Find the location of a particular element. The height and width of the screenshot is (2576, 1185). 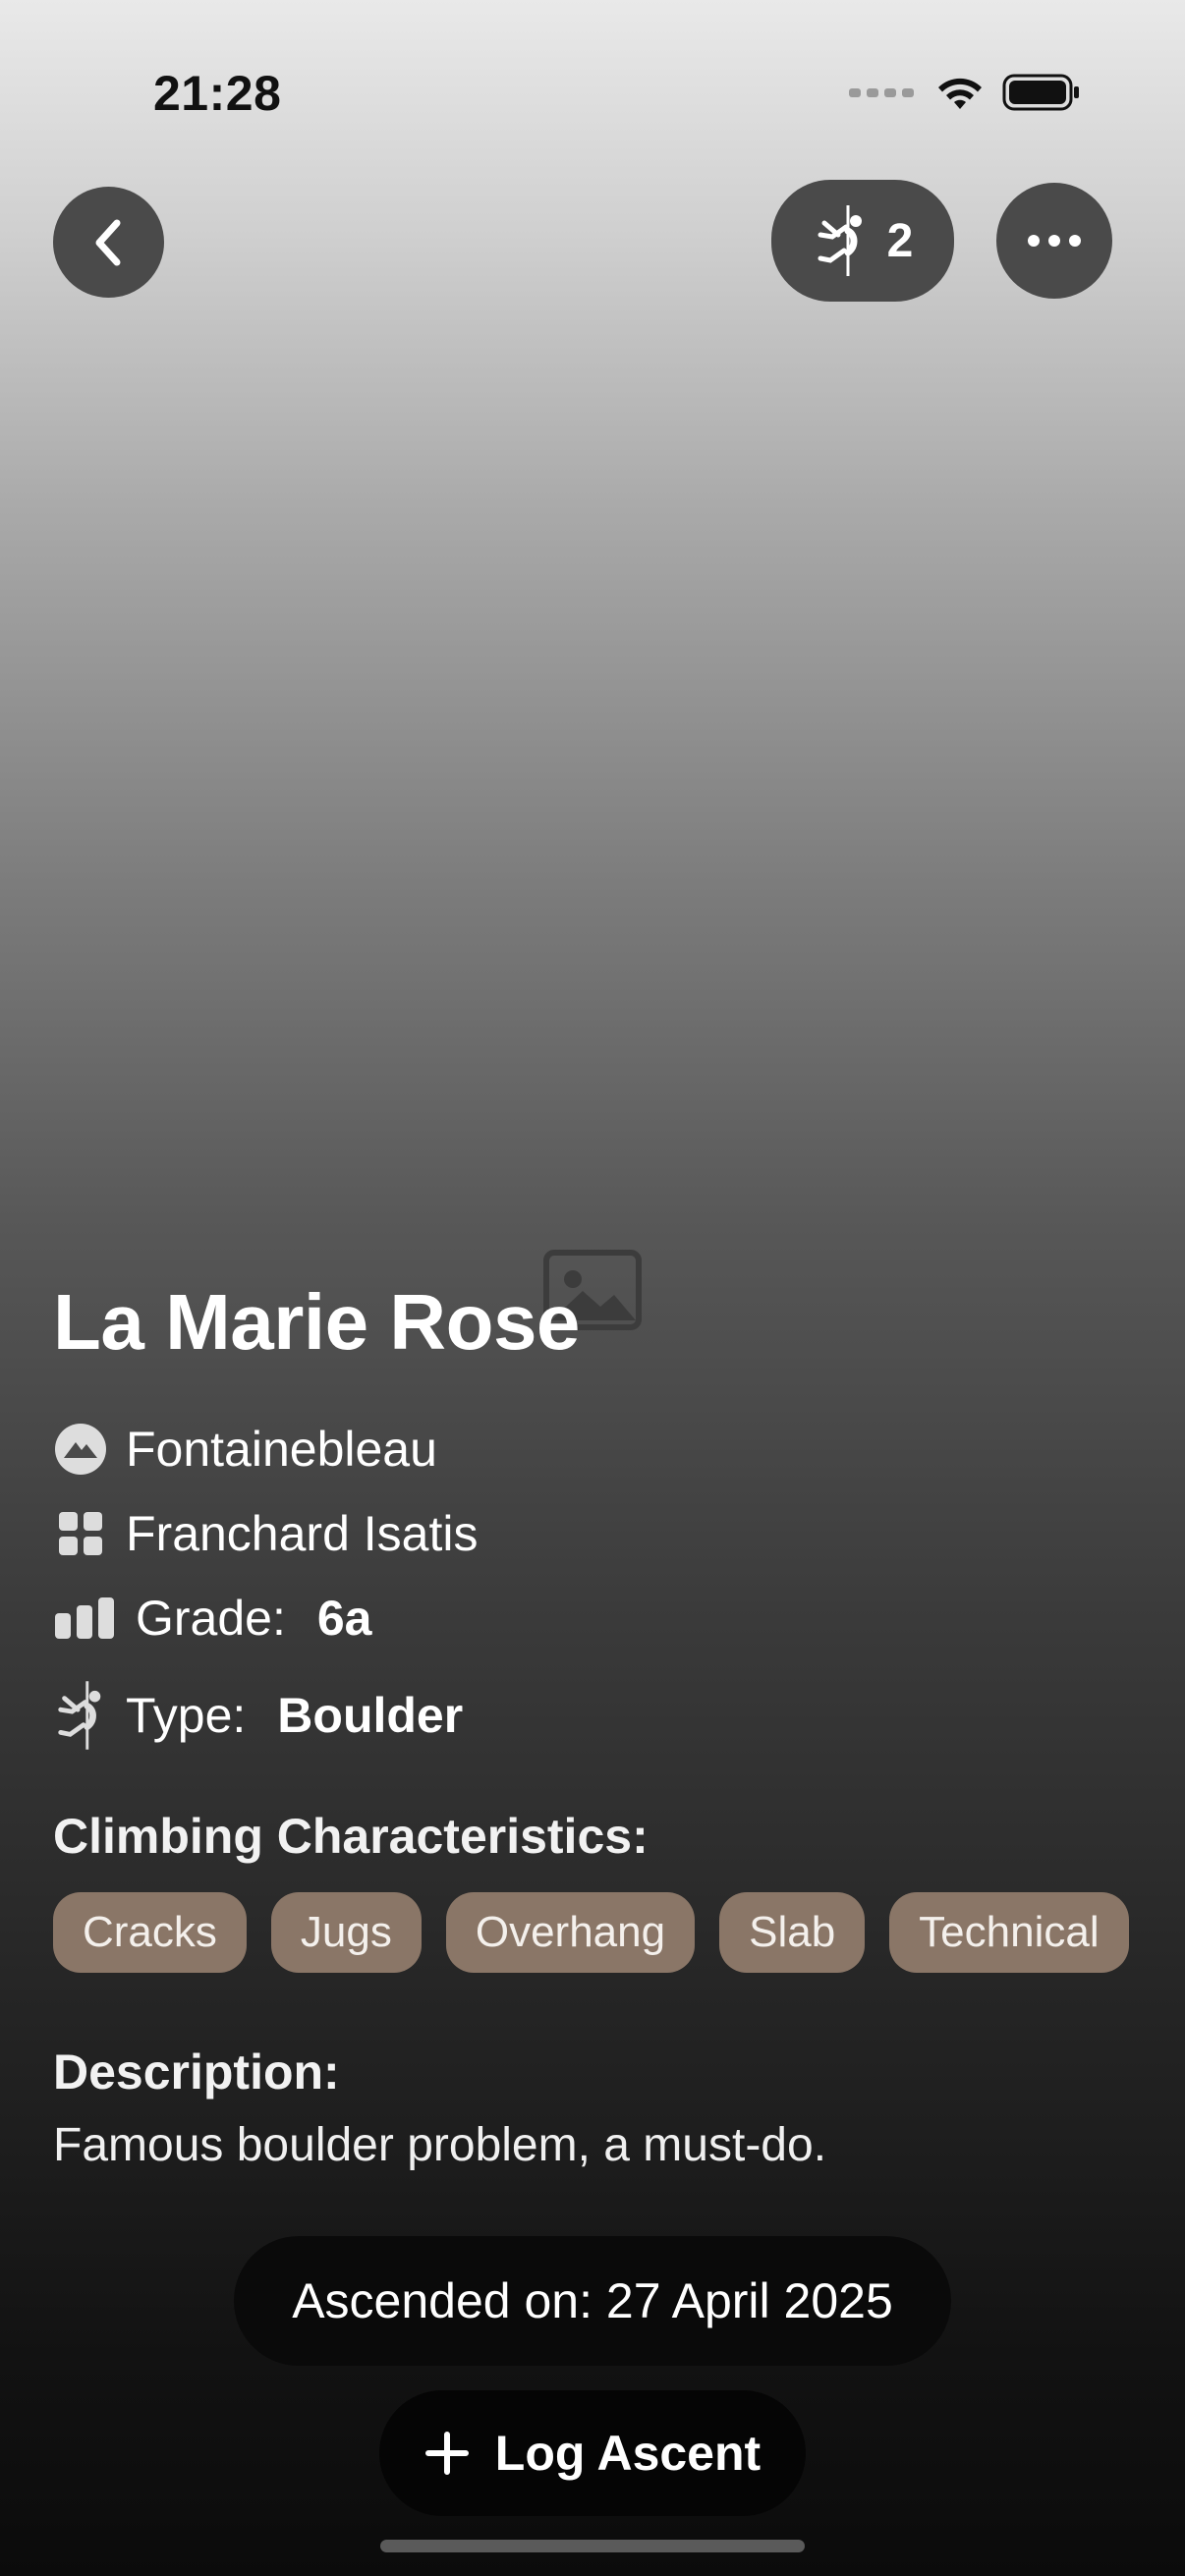

chevron-left-icon is located at coordinates (108, 242).